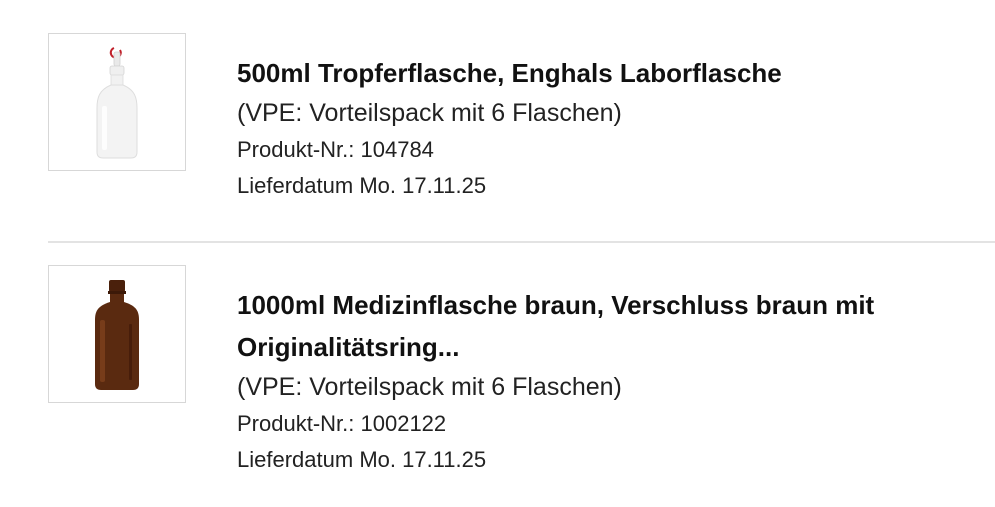 This screenshot has width=995, height=507. Describe the element at coordinates (607, 150) in the screenshot. I see `product-number: Produkt-Nr.: 104784` at that location.